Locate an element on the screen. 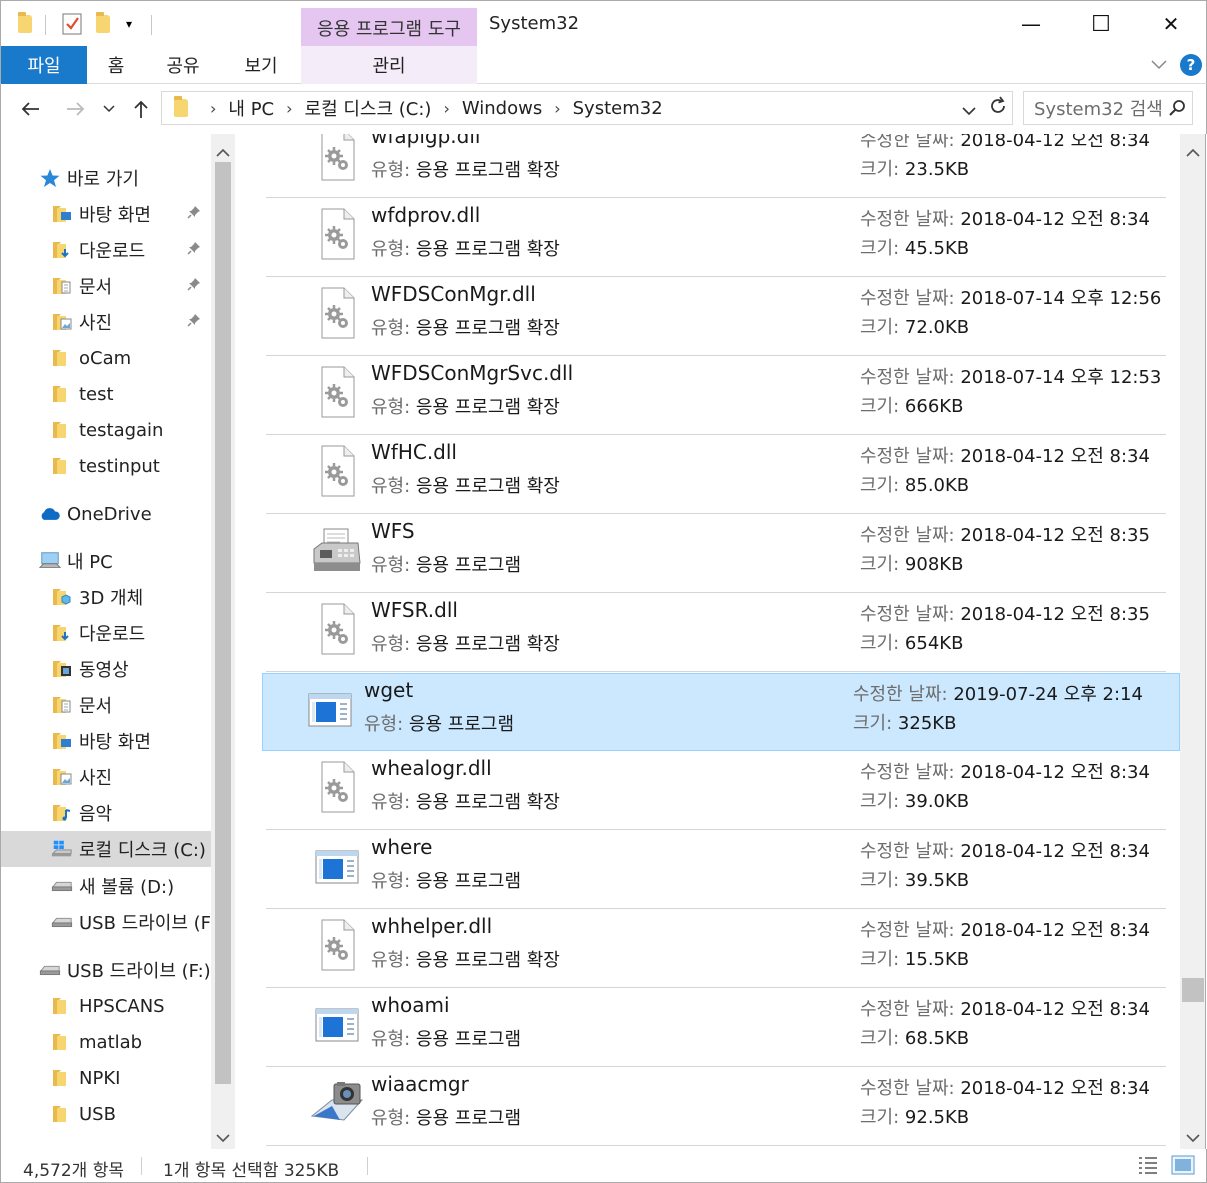 This screenshot has width=1207, height=1183. sidebar-item: HPSCANS is located at coordinates (106, 1006).